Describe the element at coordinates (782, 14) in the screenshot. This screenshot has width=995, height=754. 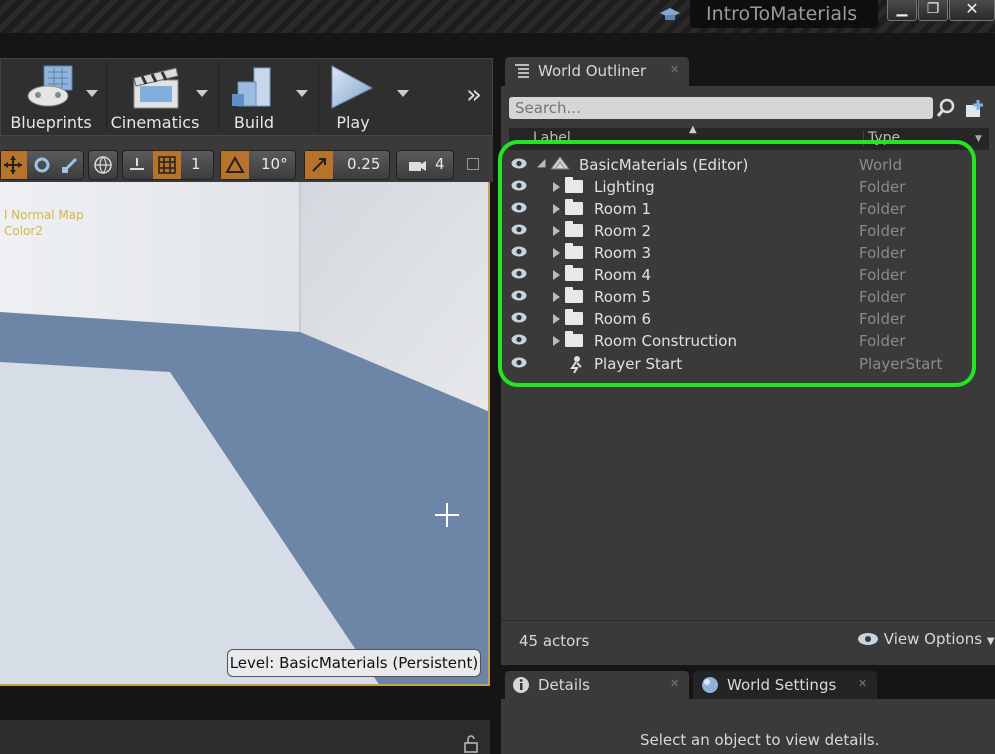
I see `project-title: IntroToMaterials` at that location.